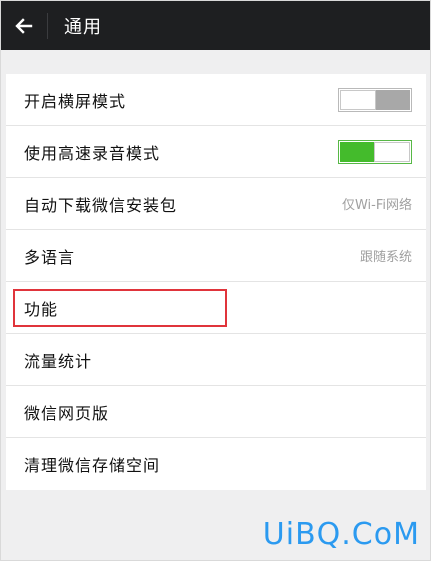 Image resolution: width=431 pixels, height=561 pixels. What do you see at coordinates (92, 153) in the screenshot?
I see `setting-label: 使用高速录音模式` at bounding box center [92, 153].